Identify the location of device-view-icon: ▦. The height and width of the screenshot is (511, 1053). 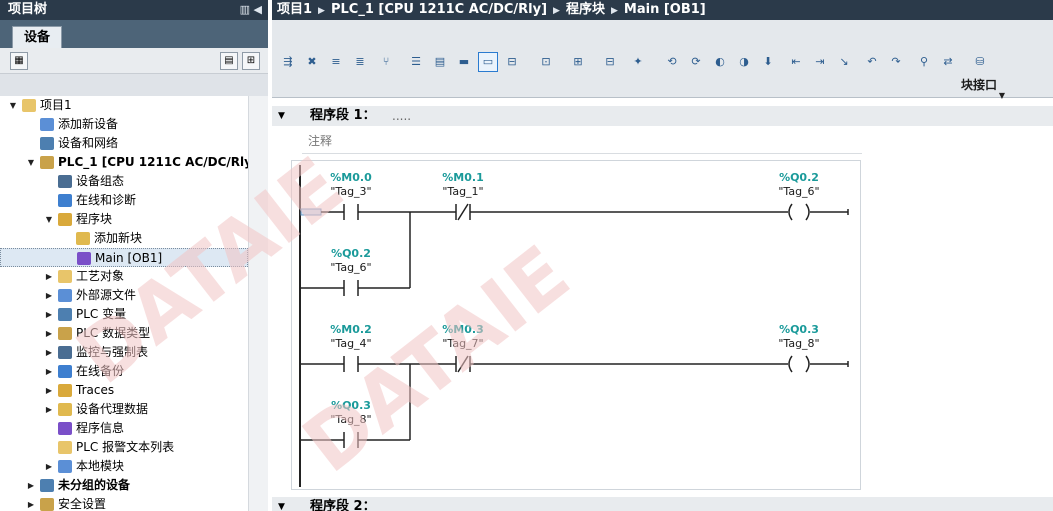
(19, 61).